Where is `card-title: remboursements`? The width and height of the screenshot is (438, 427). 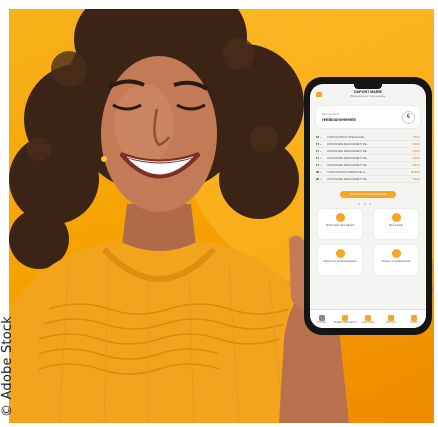
card-title: remboursements is located at coordinates (339, 119).